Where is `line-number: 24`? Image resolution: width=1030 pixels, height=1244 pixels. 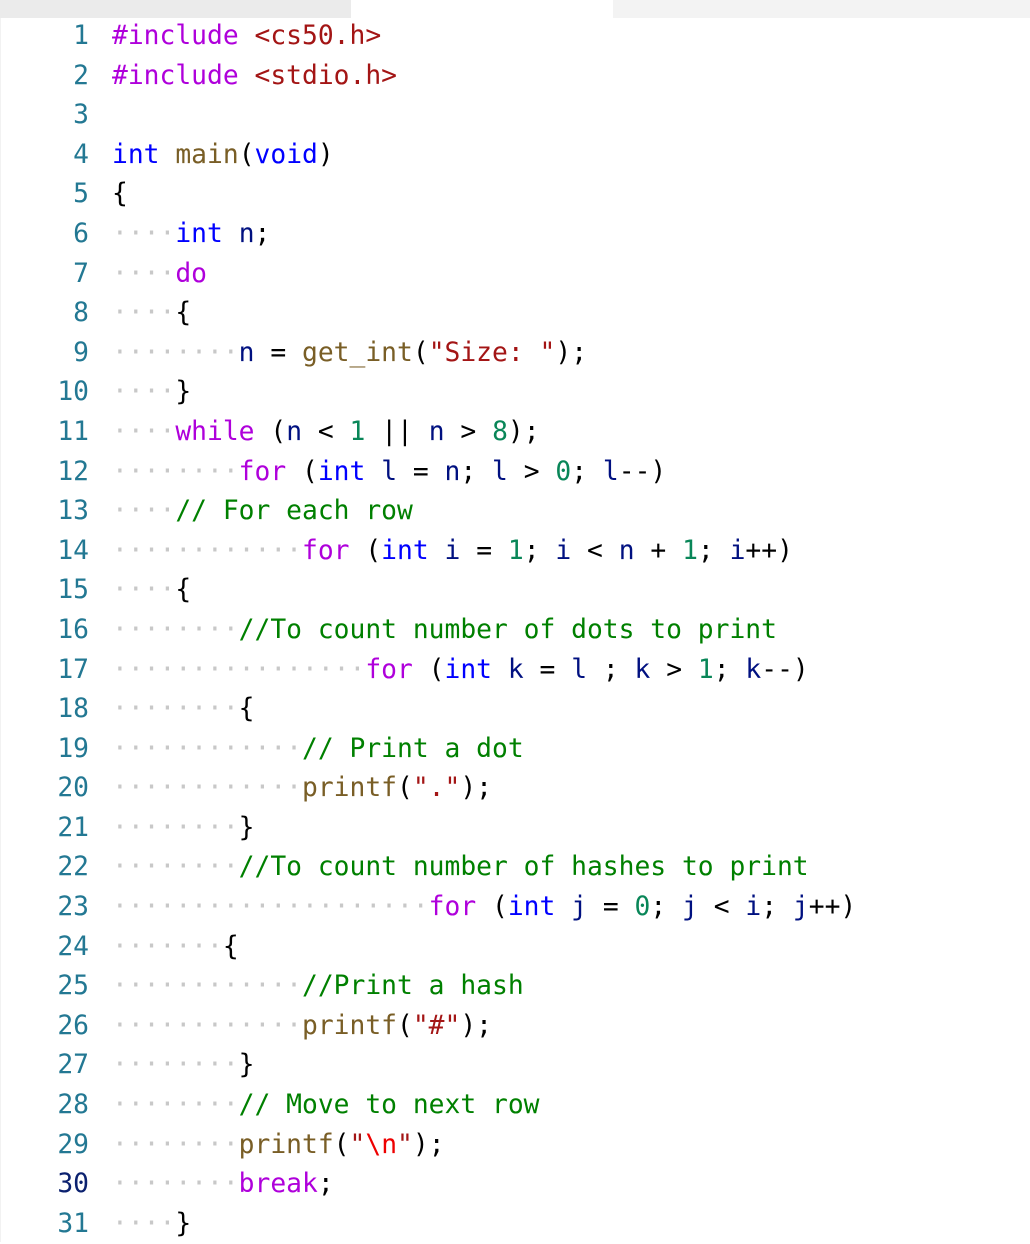
line-number: 24 is located at coordinates (73, 946).